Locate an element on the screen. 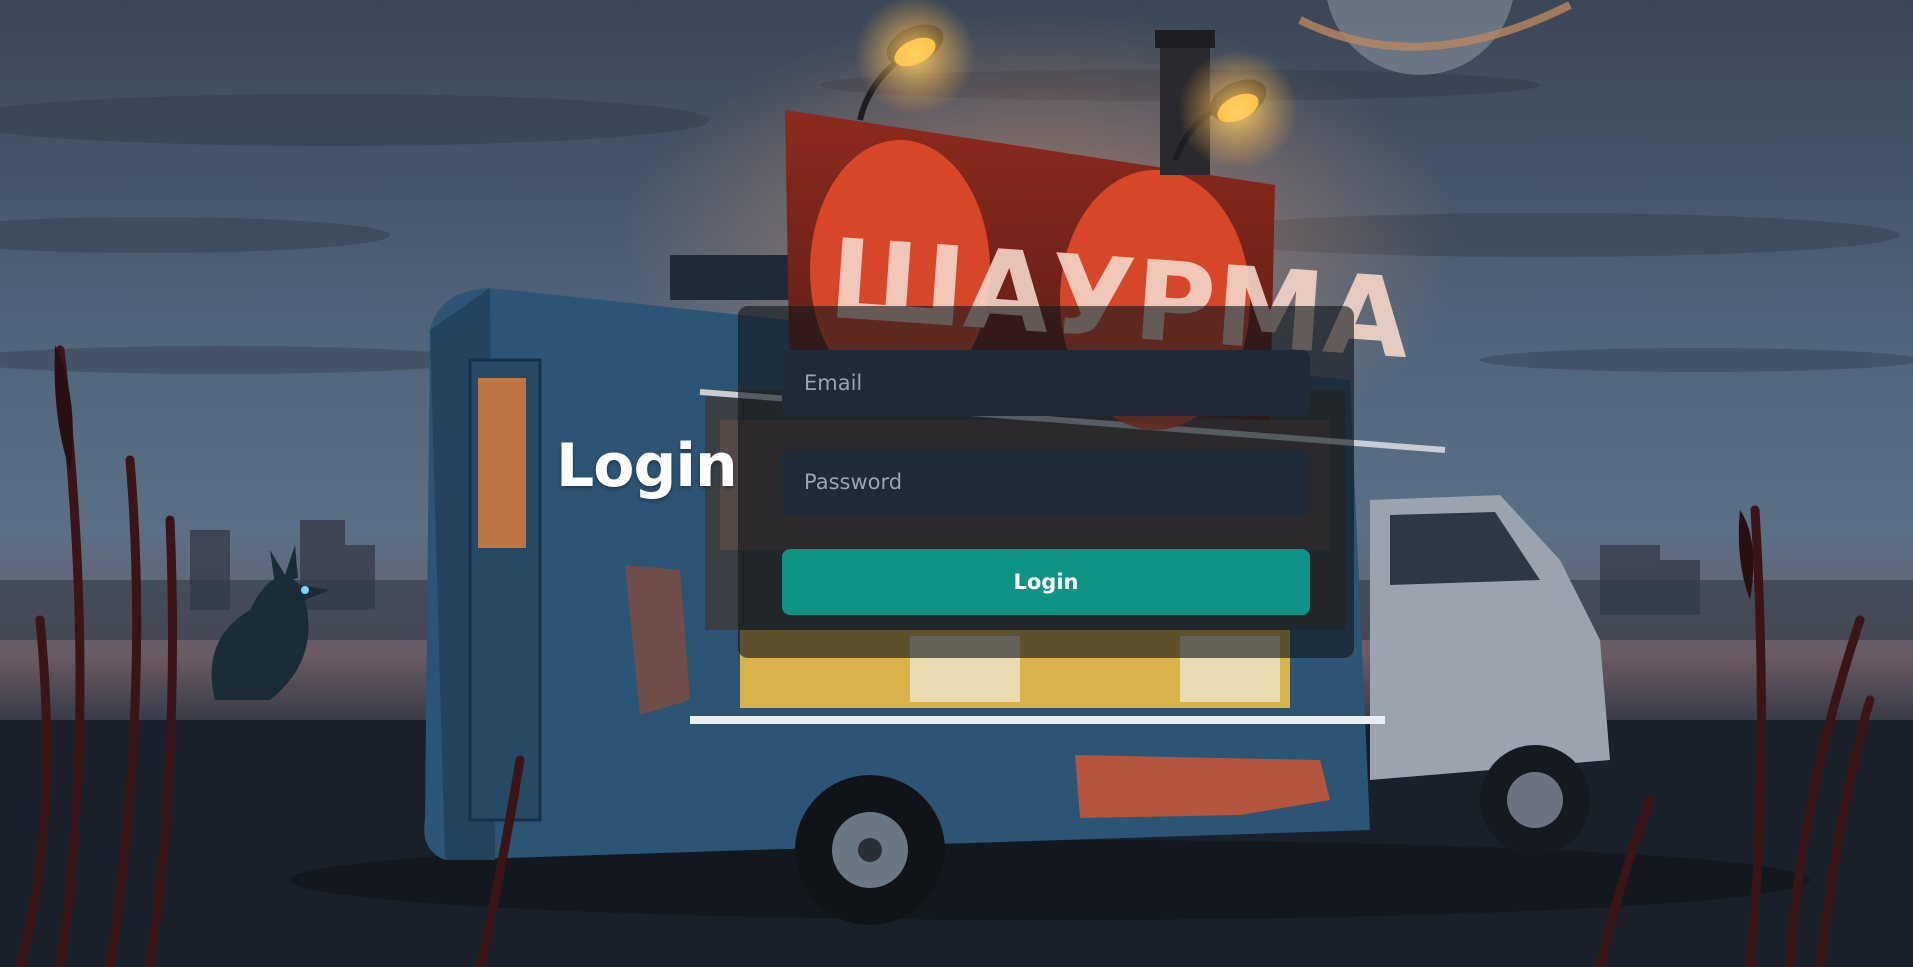 The width and height of the screenshot is (1913, 967). login-form-panel: Login is located at coordinates (1046, 482).